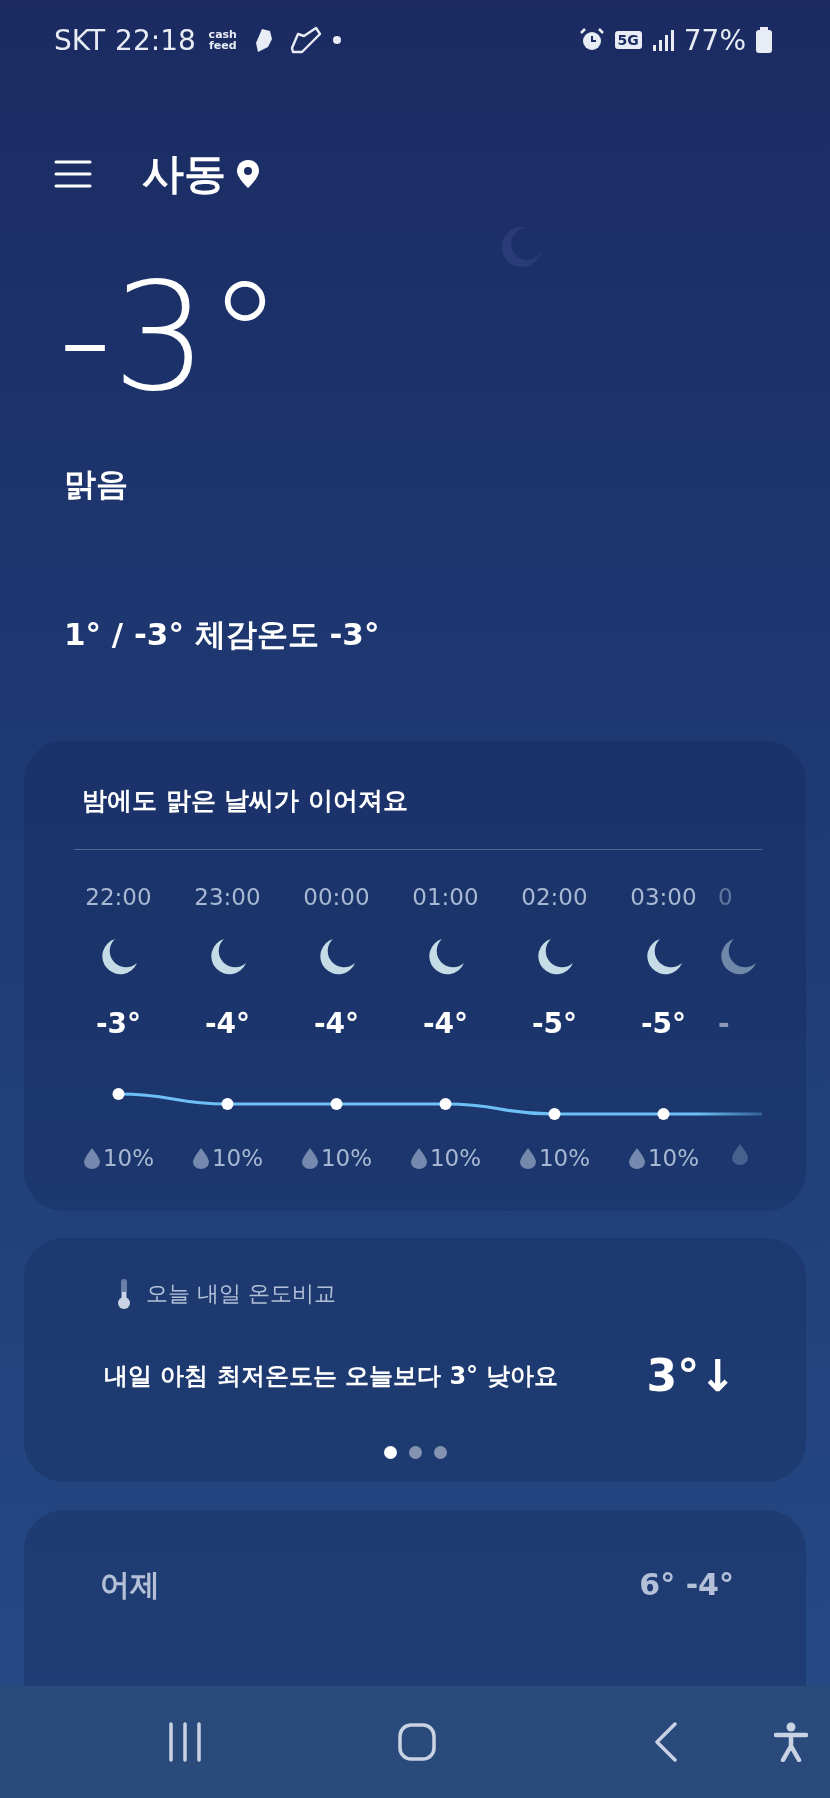  Describe the element at coordinates (725, 897) in the screenshot. I see `hour-label: 0` at that location.